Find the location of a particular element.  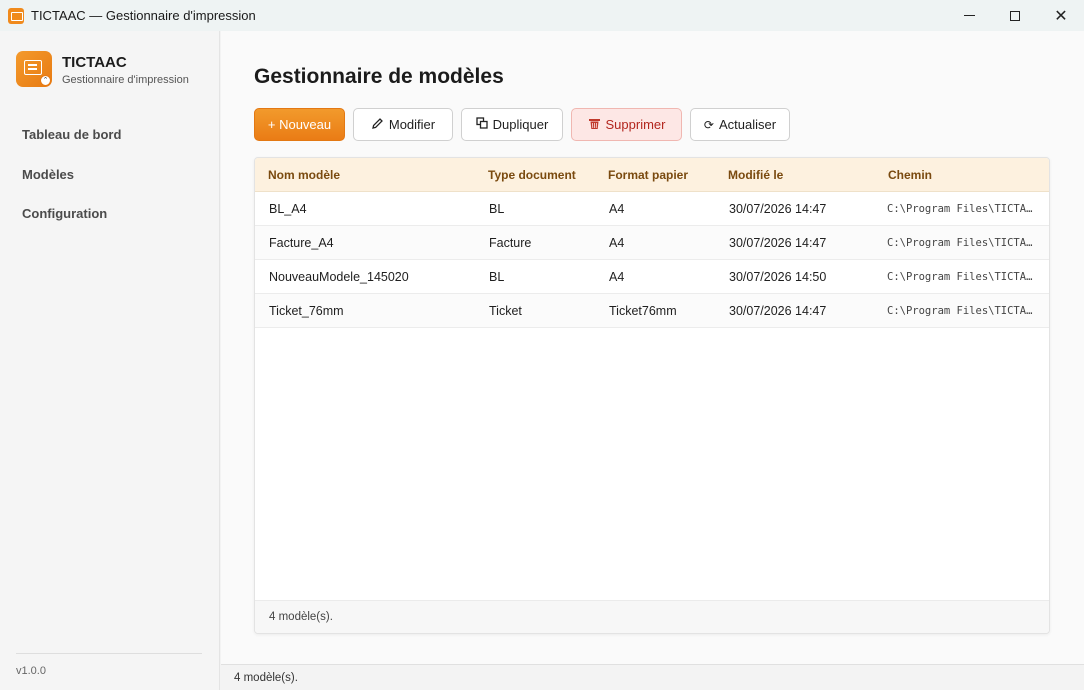

brand-name: TICTAAC is located at coordinates (94, 62).